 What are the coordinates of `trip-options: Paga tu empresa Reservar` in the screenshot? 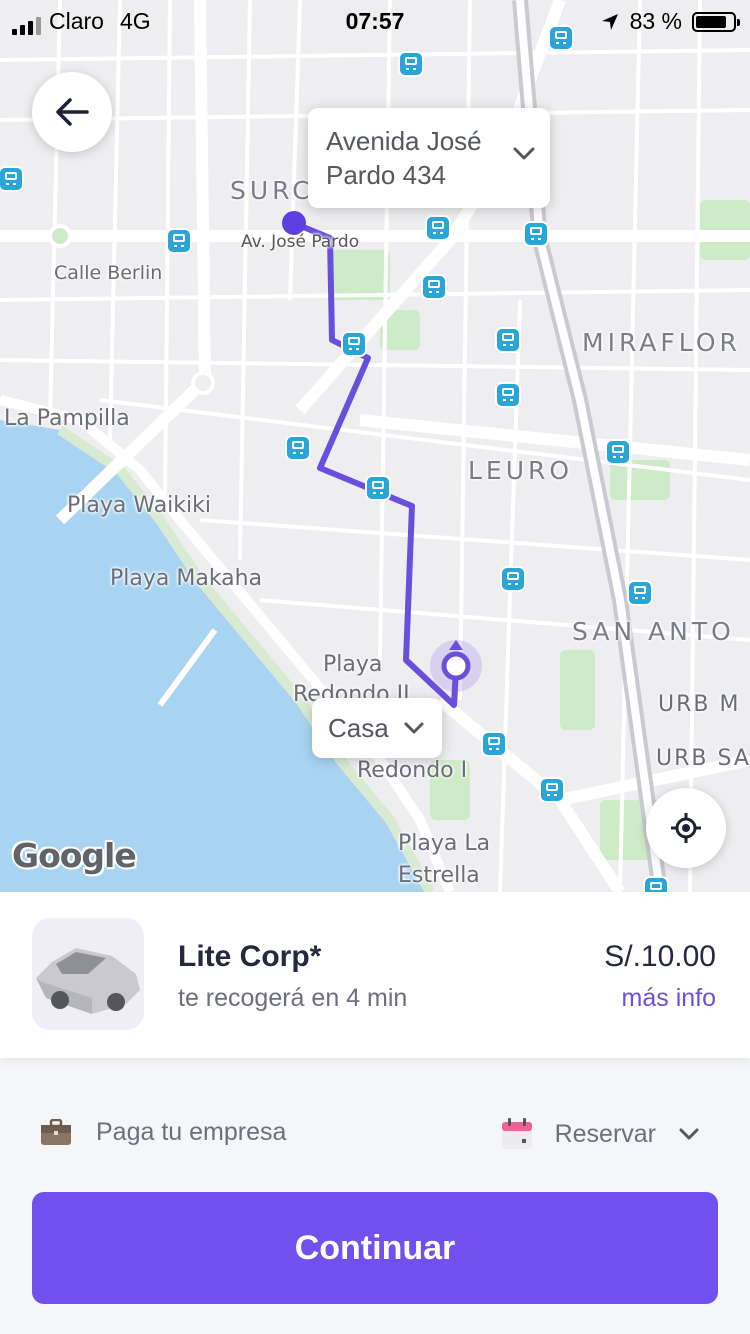 It's located at (375, 1135).